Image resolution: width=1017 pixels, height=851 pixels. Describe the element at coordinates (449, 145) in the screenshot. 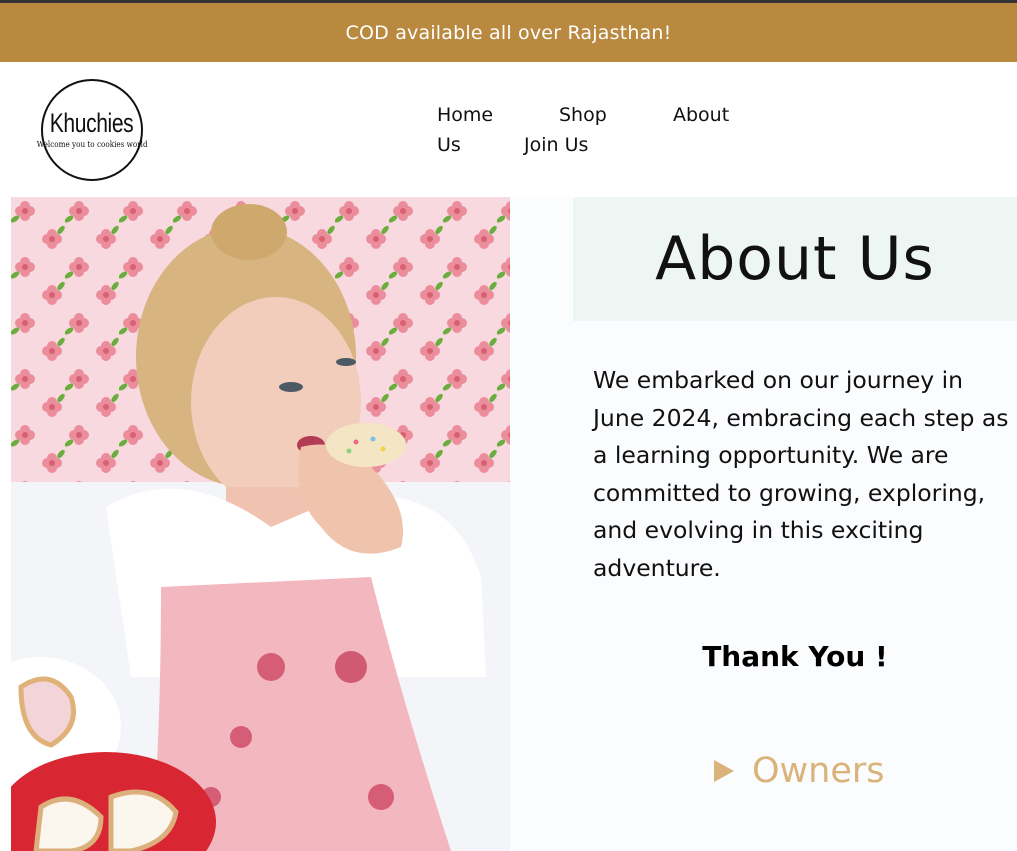

I see `nav-about-line2: Us` at that location.